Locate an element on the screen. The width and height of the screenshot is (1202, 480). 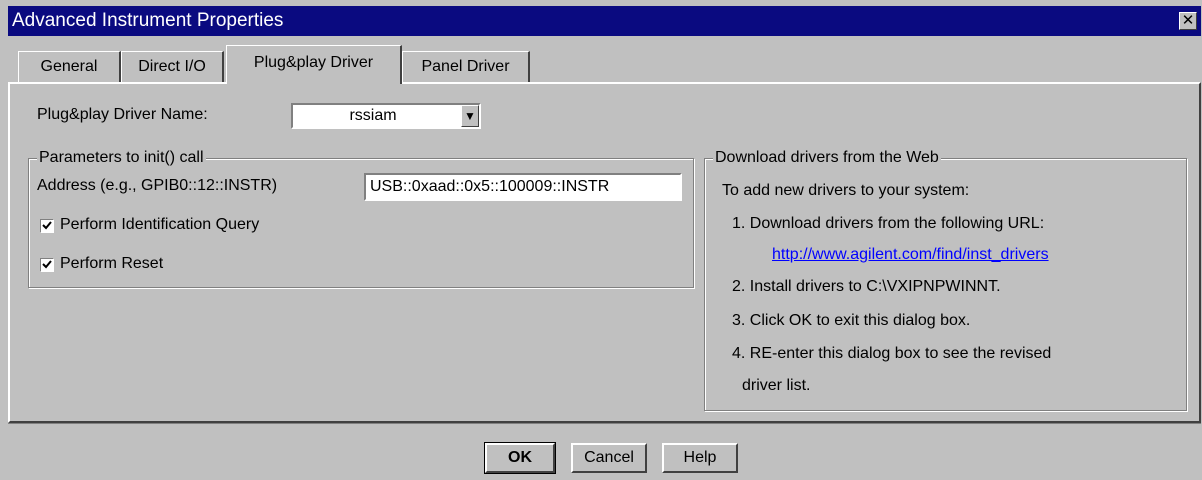
address-label: Address (e.g., GPIB0::12::INSTR) is located at coordinates (157, 185).